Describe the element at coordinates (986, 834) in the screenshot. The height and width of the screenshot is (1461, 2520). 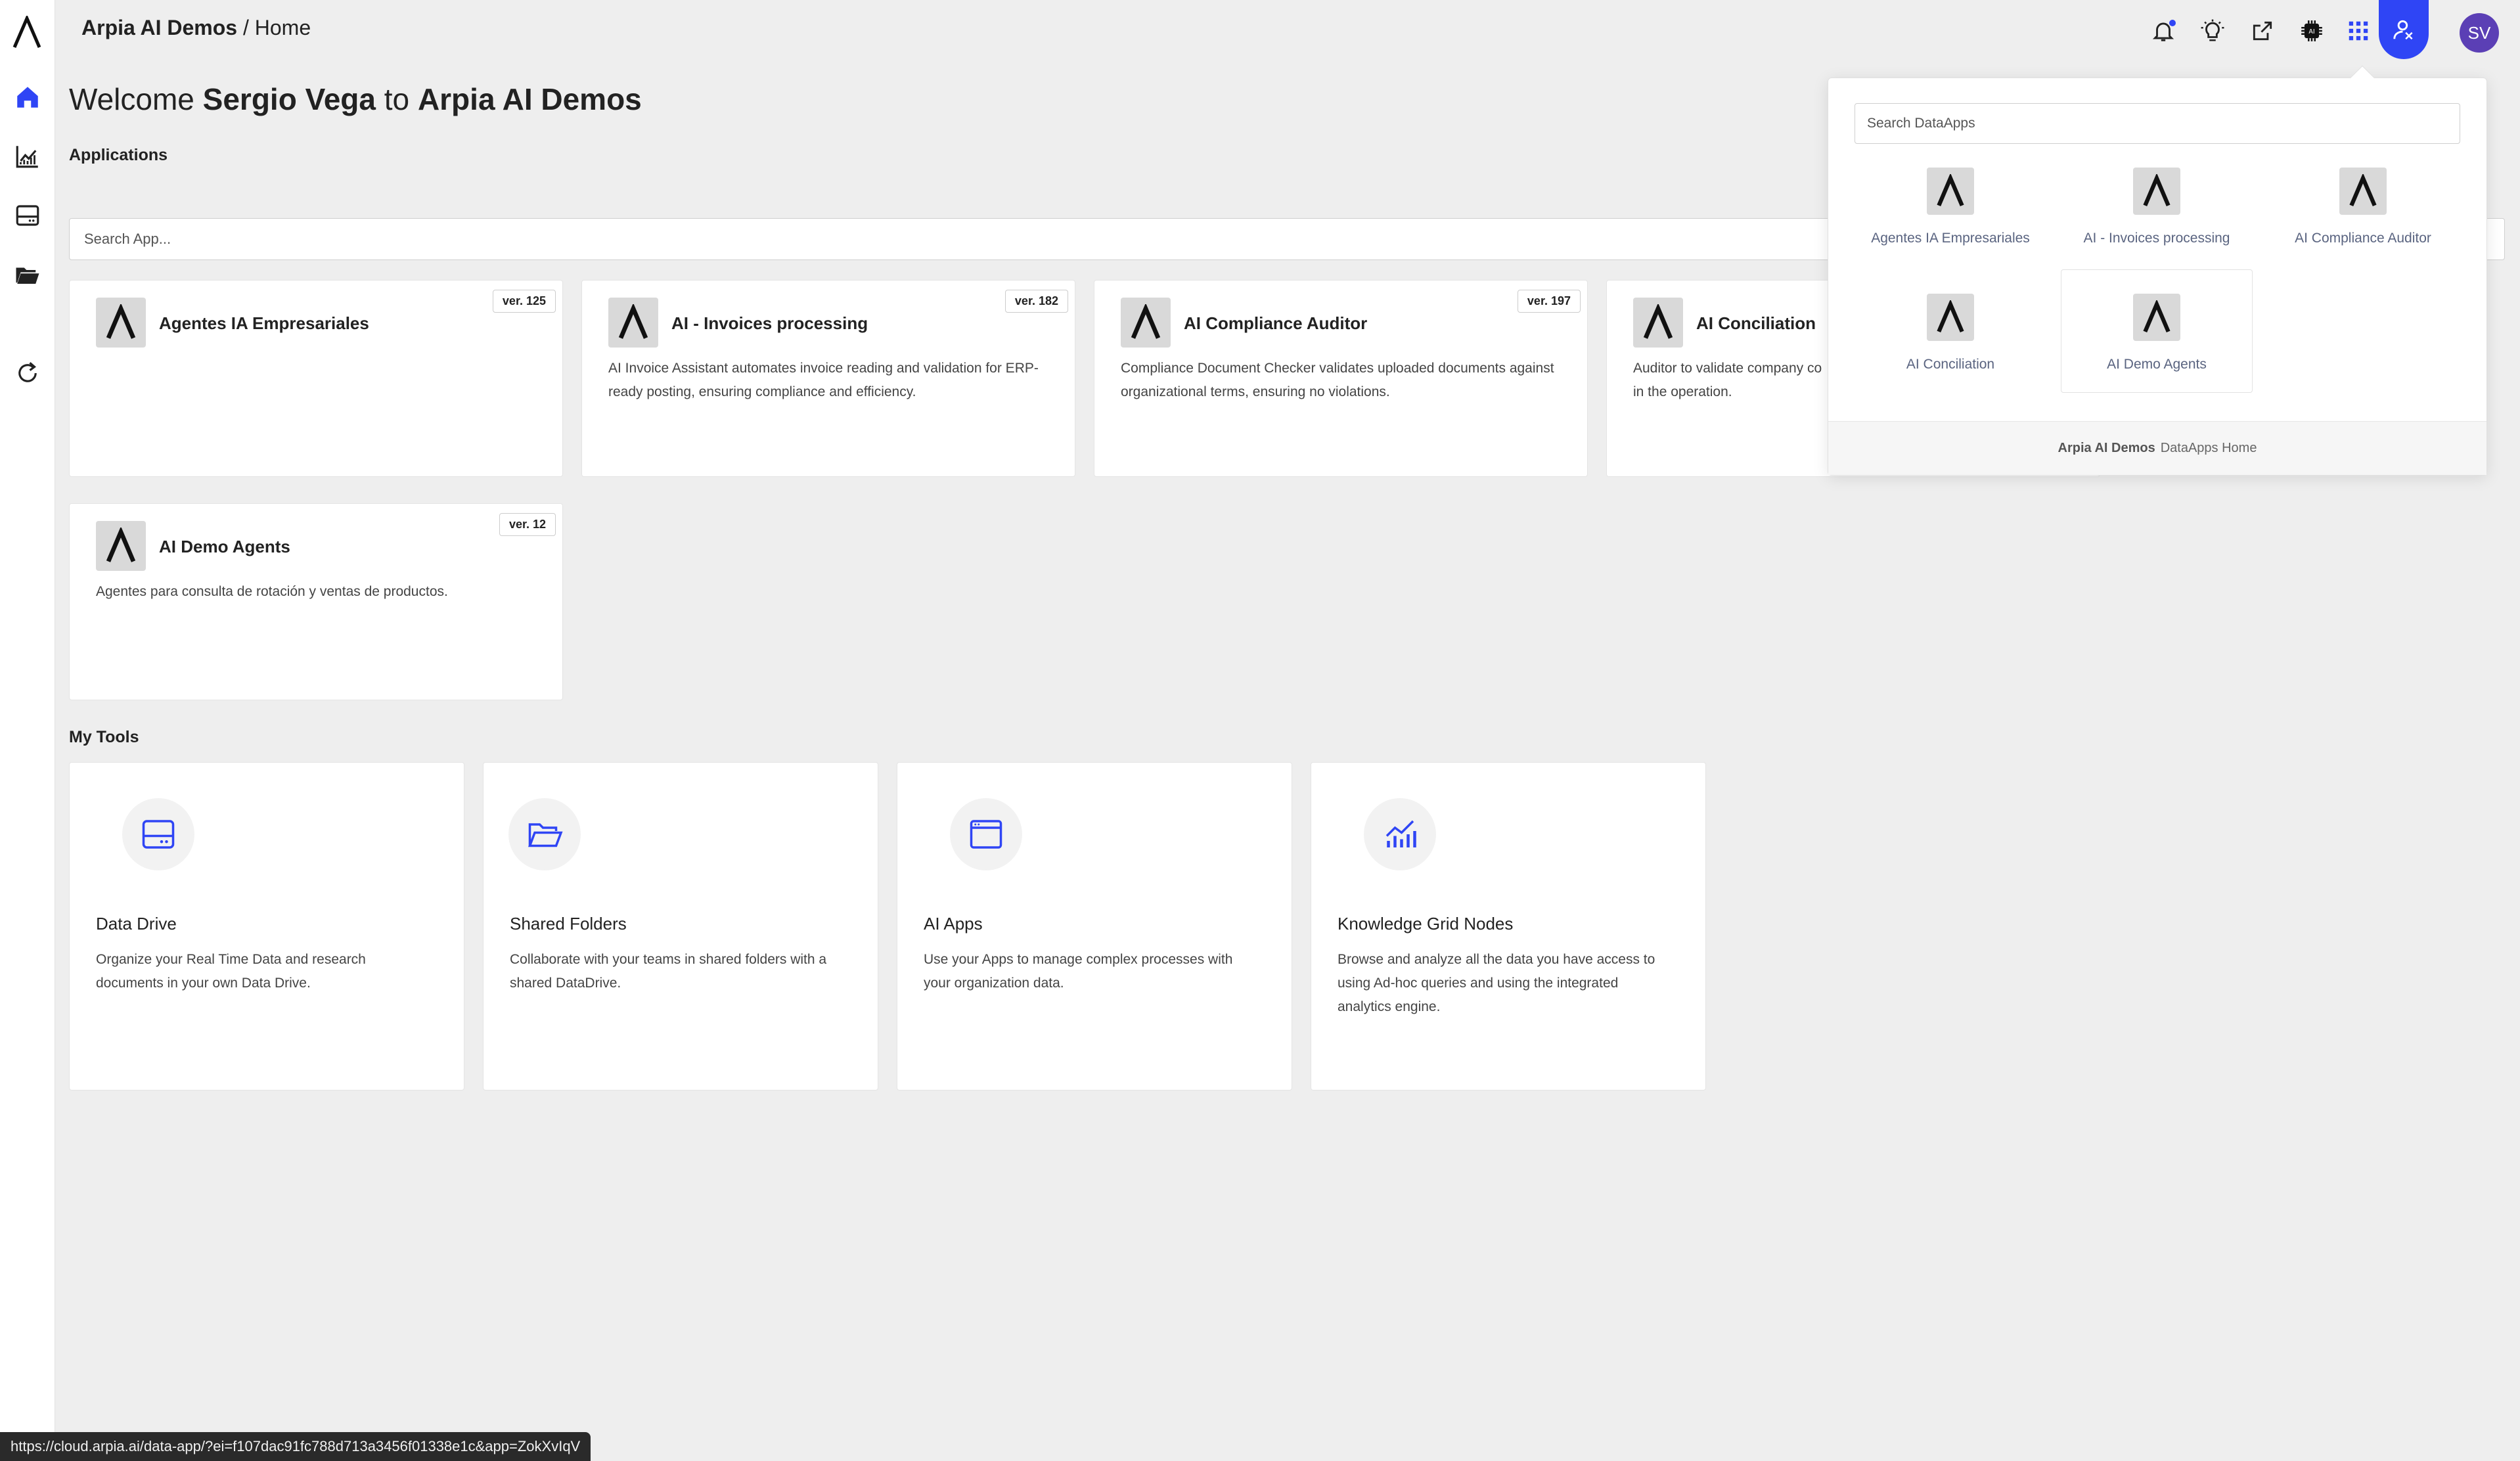
I see `browser-window-icon` at that location.